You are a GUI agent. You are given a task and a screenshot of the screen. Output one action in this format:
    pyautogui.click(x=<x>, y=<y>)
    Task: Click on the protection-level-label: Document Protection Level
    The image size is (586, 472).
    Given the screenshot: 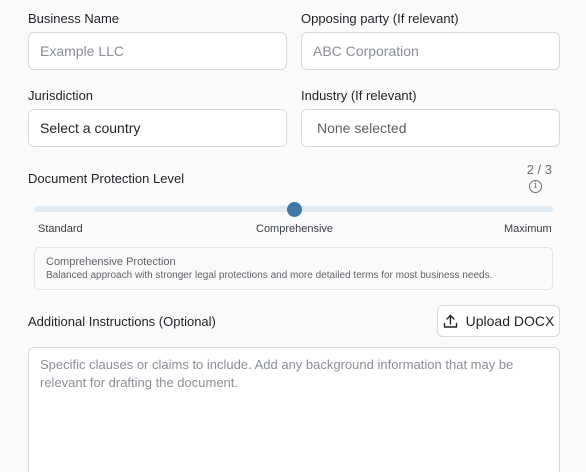 What is the action you would take?
    pyautogui.click(x=106, y=178)
    